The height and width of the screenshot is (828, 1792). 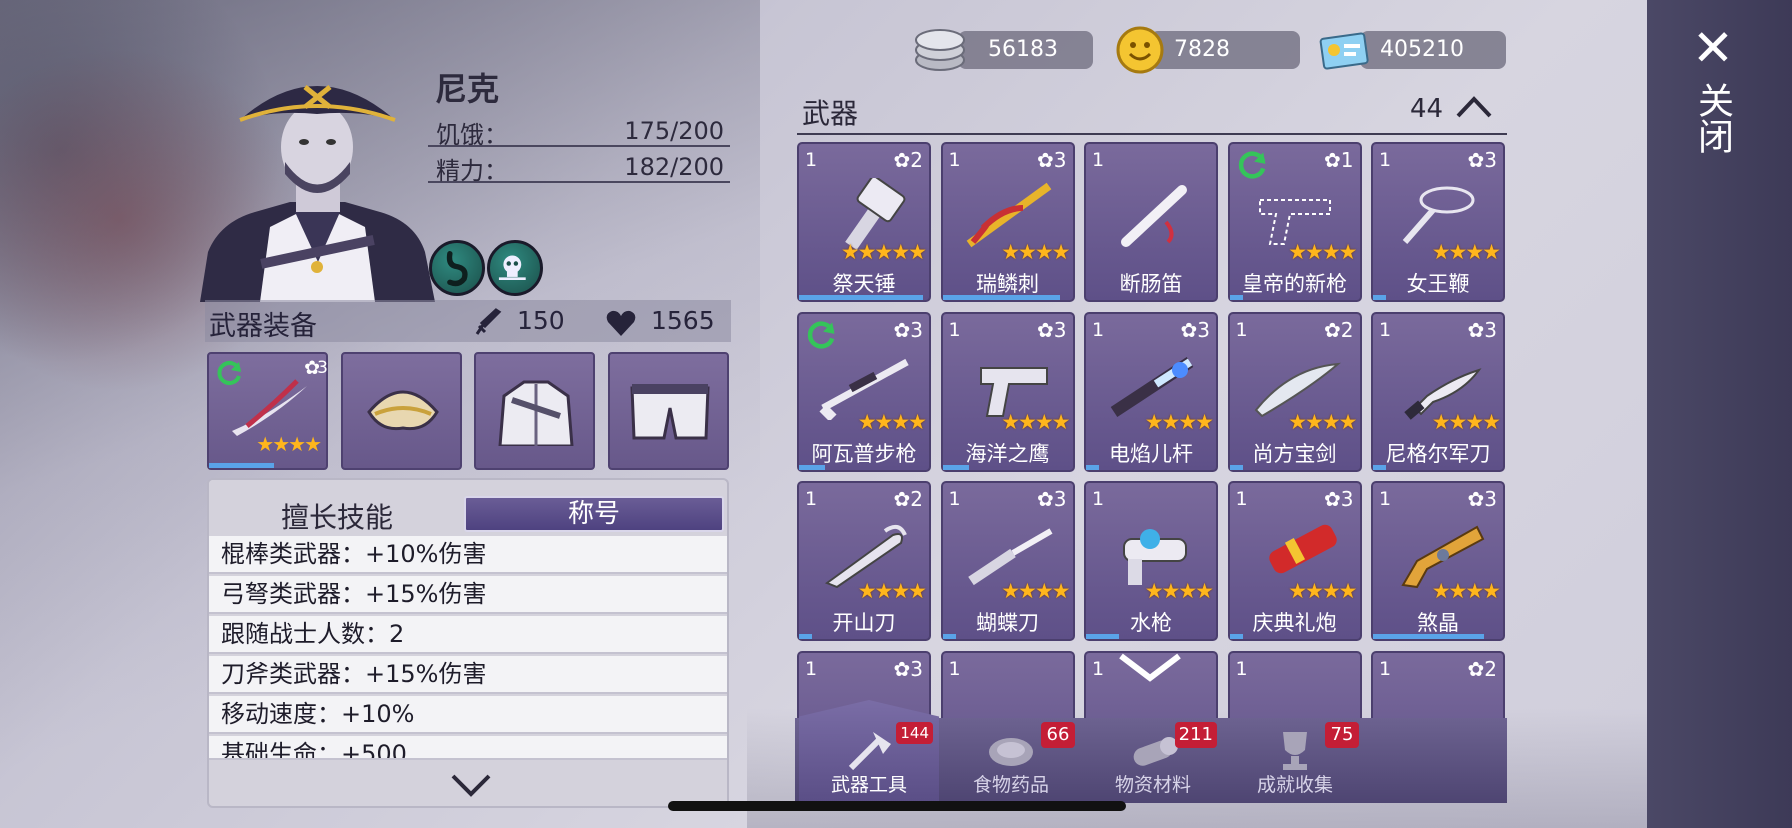 I want to click on weapon-card: 1 ✿3 ★★★★ 蝴蝶刀, so click(x=1007, y=561).